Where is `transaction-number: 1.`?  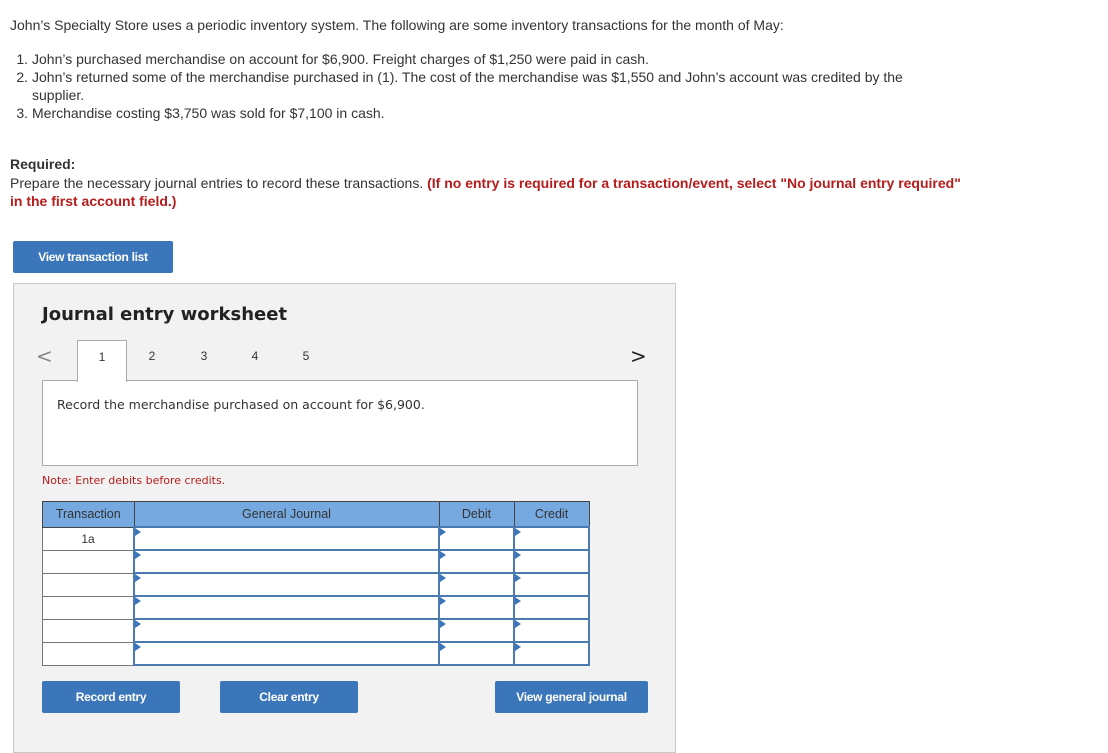 transaction-number: 1. is located at coordinates (22, 59).